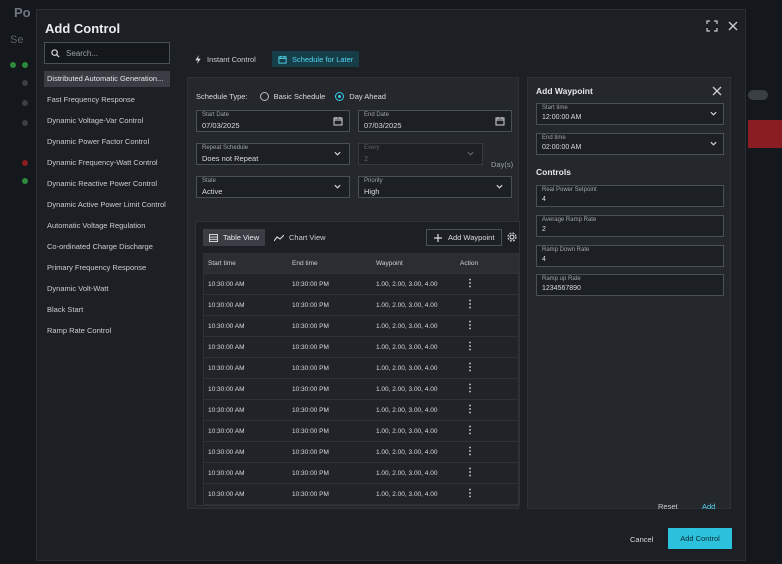 The height and width of the screenshot is (564, 782). What do you see at coordinates (340, 96) in the screenshot?
I see `day-ahead-radio` at bounding box center [340, 96].